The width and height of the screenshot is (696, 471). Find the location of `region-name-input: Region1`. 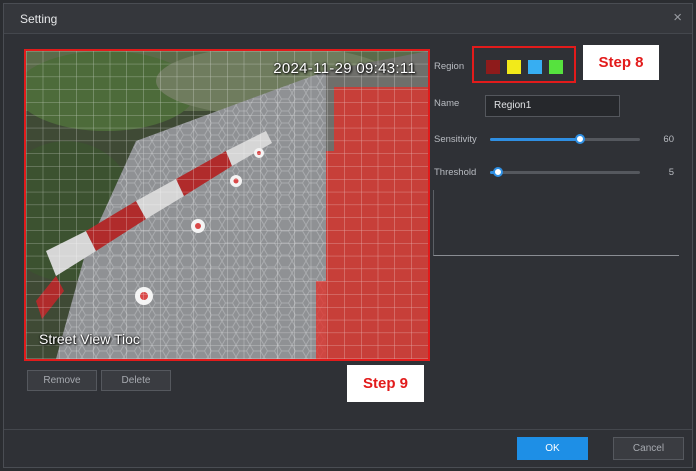

region-name-input: Region1 is located at coordinates (552, 106).